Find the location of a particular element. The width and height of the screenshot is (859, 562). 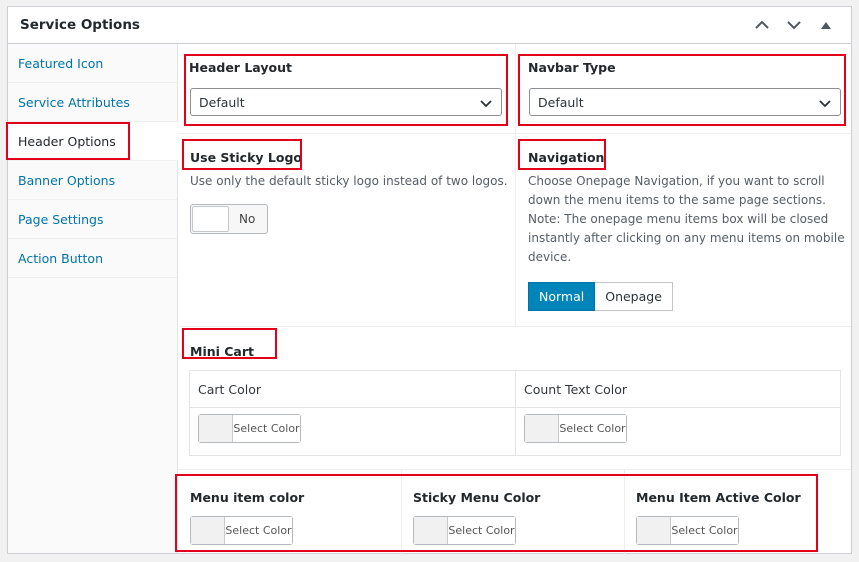

sidebar-item-header-options: Header Options is located at coordinates (93, 141).